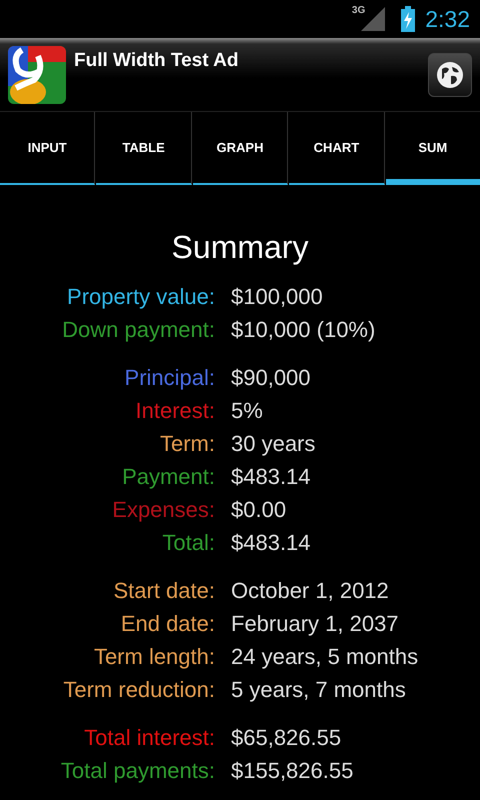 The image size is (480, 800). Describe the element at coordinates (144, 148) in the screenshot. I see `tab: TABLE` at that location.